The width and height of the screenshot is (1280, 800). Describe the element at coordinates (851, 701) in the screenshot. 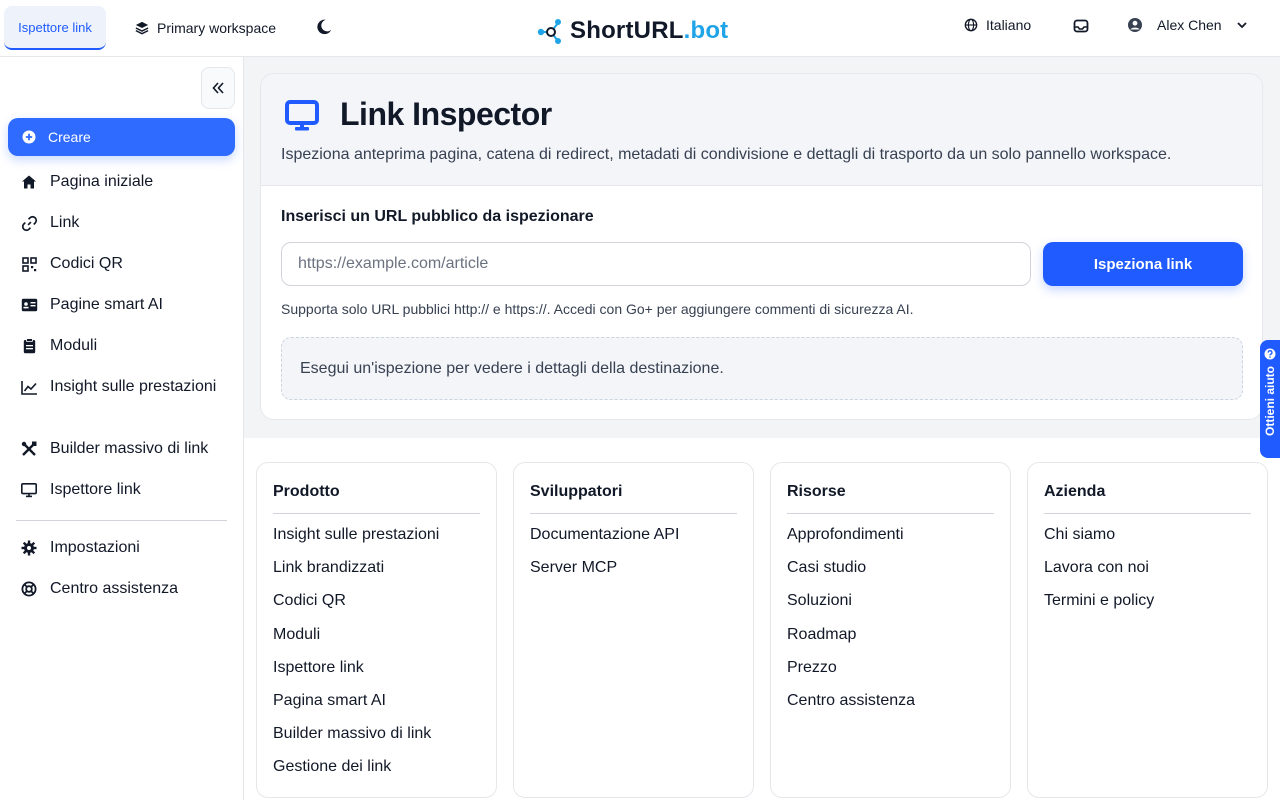

I see `footer-link: Centro assistenza` at that location.